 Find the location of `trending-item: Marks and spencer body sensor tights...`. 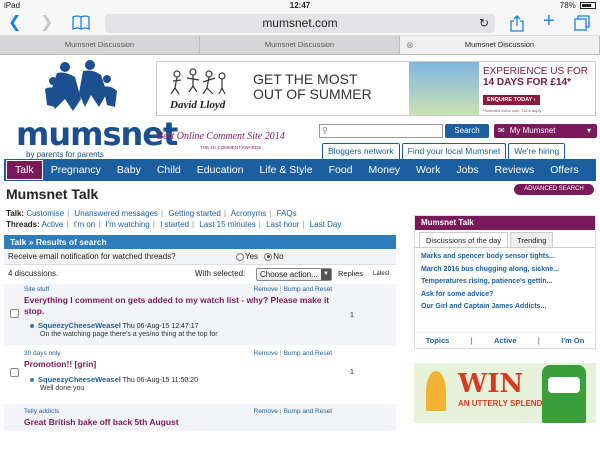

trending-item: Marks and spencer body sensor tights... is located at coordinates (505, 257).